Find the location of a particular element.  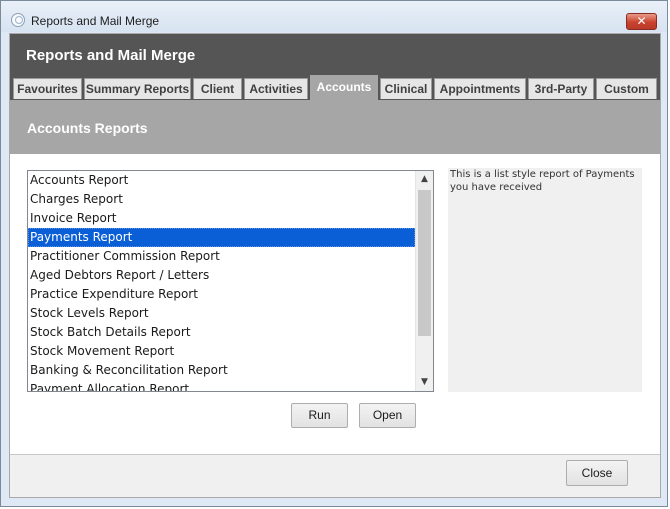

list-item: Stock Batch Details Report is located at coordinates (221, 332).